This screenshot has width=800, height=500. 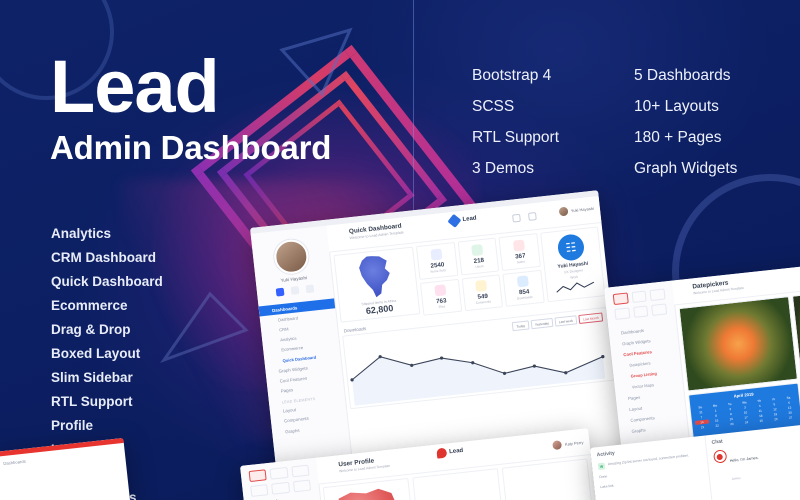 What do you see at coordinates (310, 289) in the screenshot?
I see `logout-icon` at bounding box center [310, 289].